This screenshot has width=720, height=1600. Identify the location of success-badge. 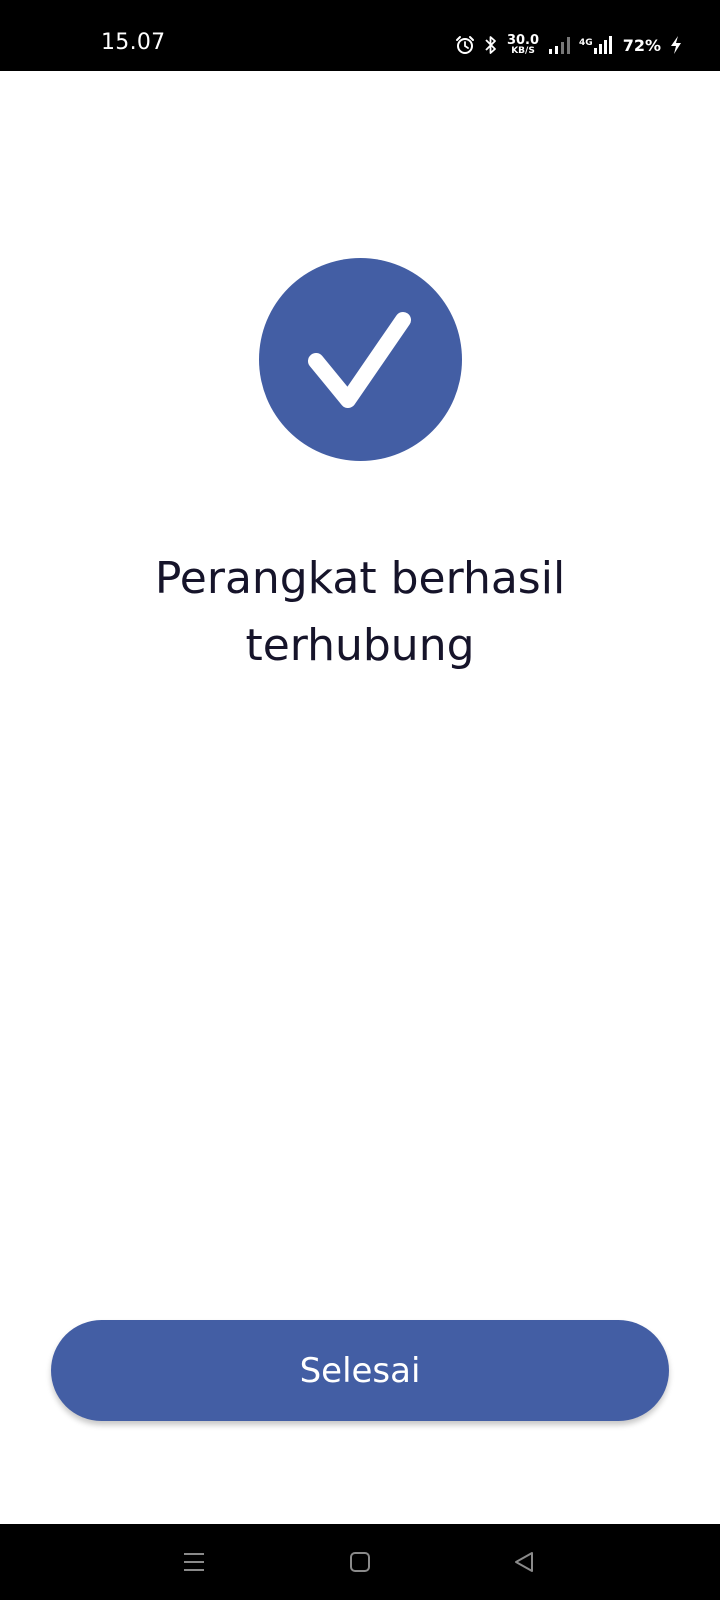
(360, 359).